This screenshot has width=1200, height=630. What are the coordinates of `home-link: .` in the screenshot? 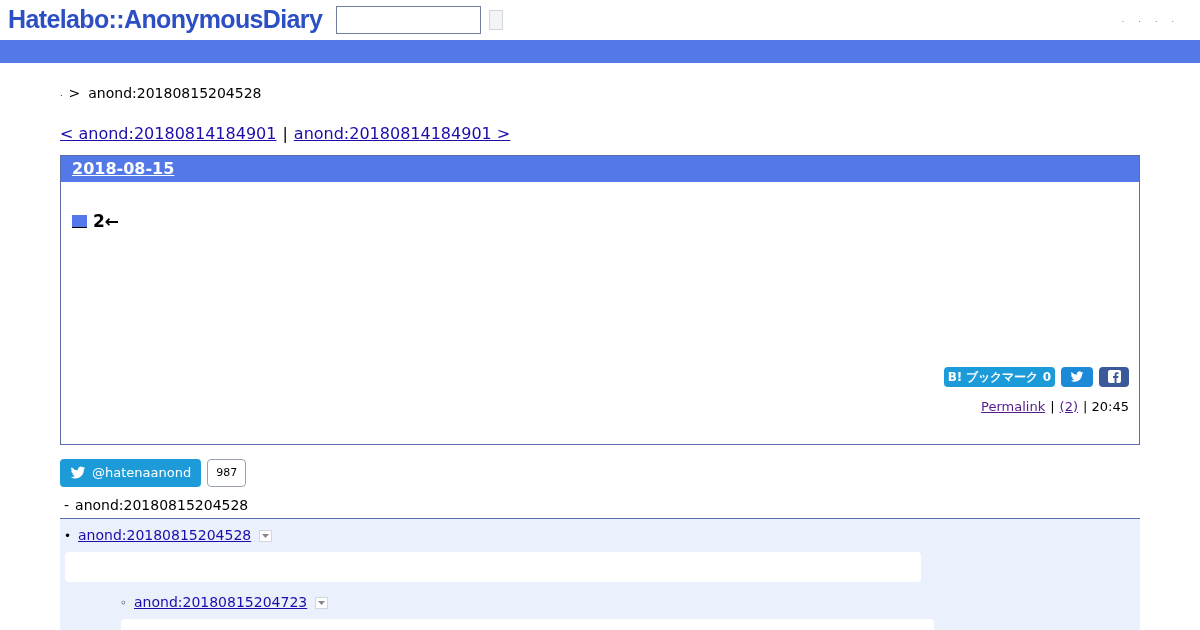 It's located at (61, 93).